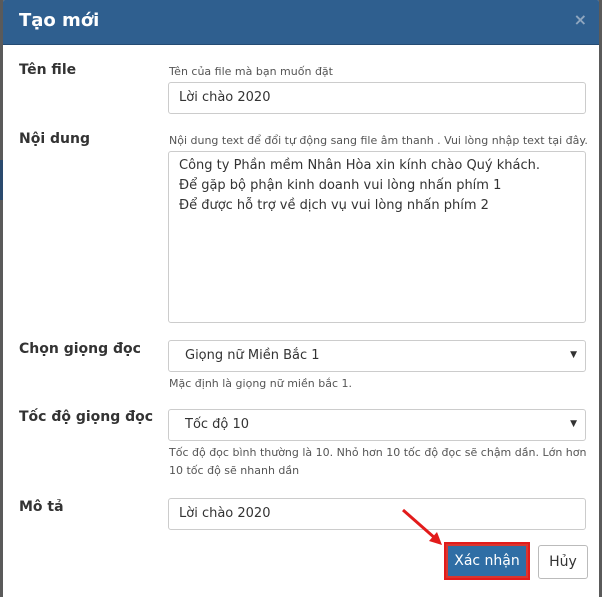 This screenshot has height=597, width=602. I want to click on confirm-button-label: Xác nhận, so click(487, 561).